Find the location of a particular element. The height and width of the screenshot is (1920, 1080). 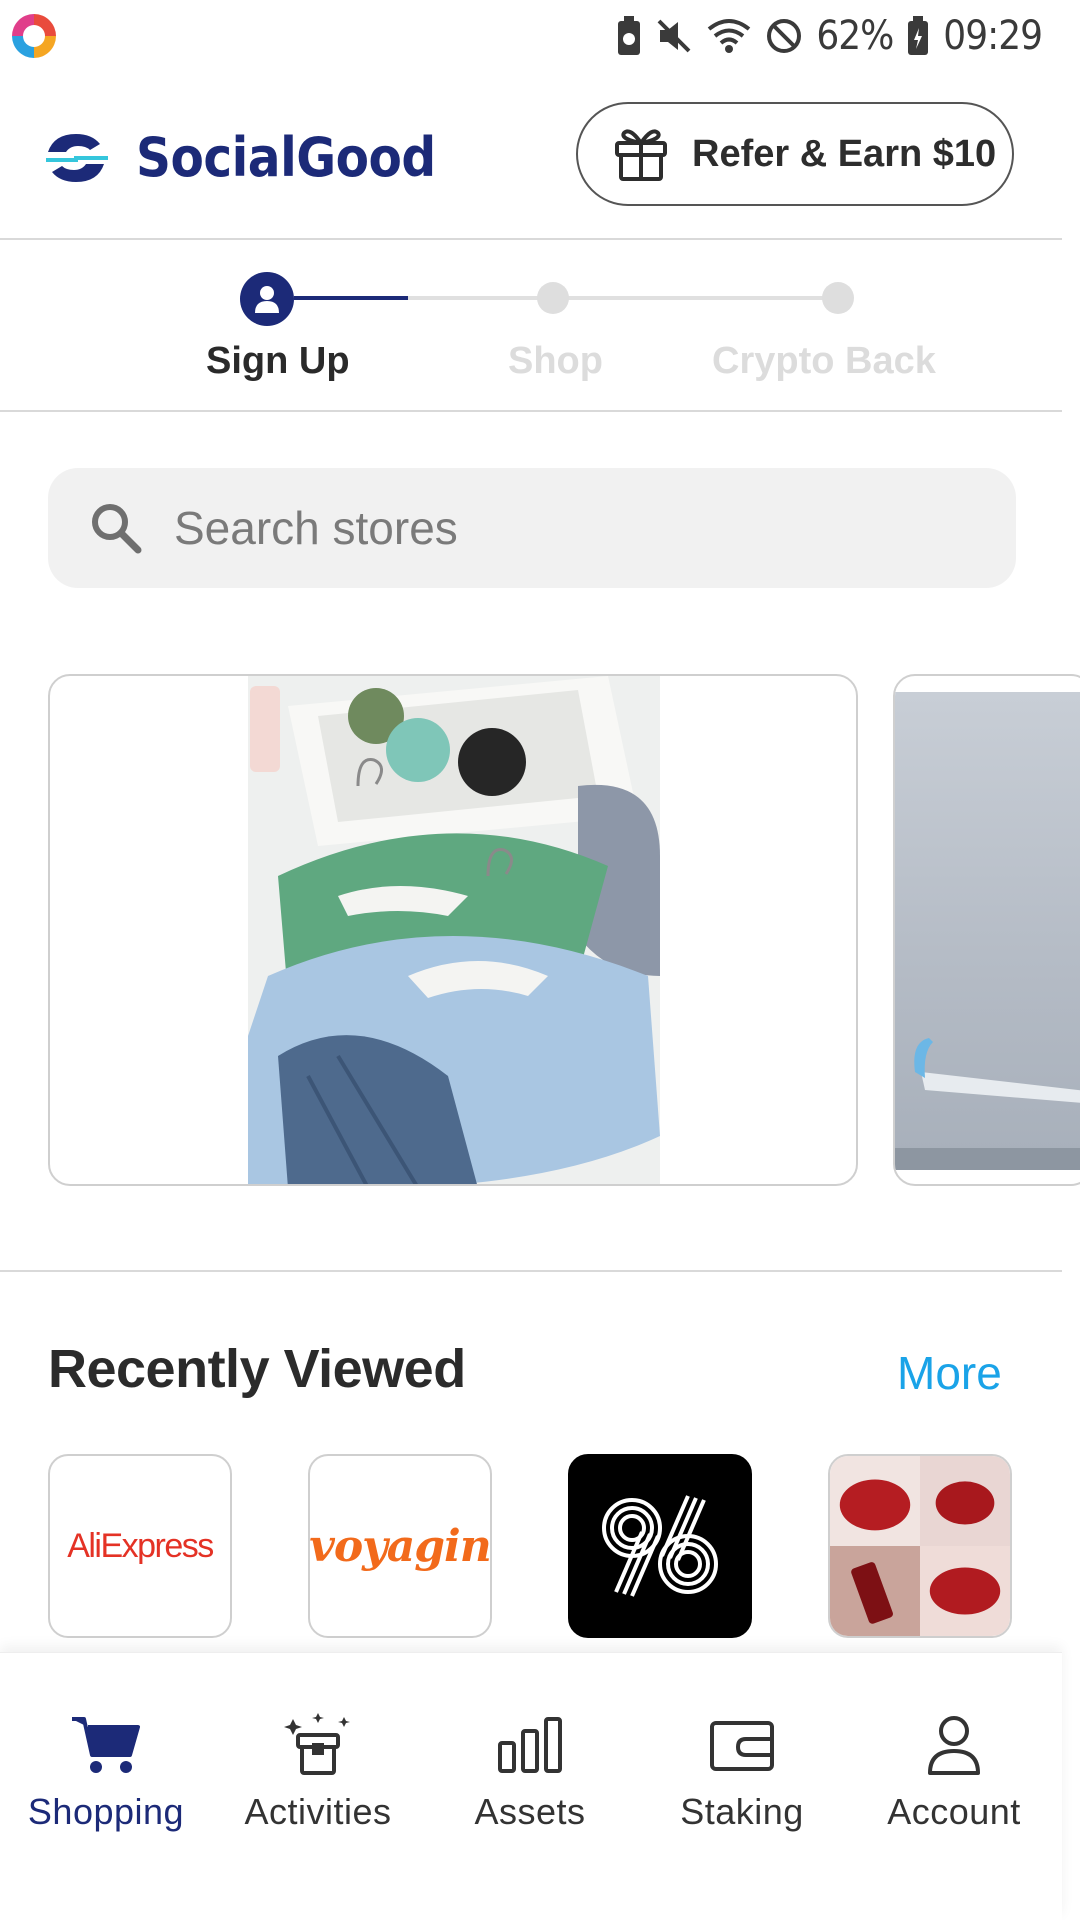

refer-earn-button: Refer & Earn $10 is located at coordinates (795, 154).